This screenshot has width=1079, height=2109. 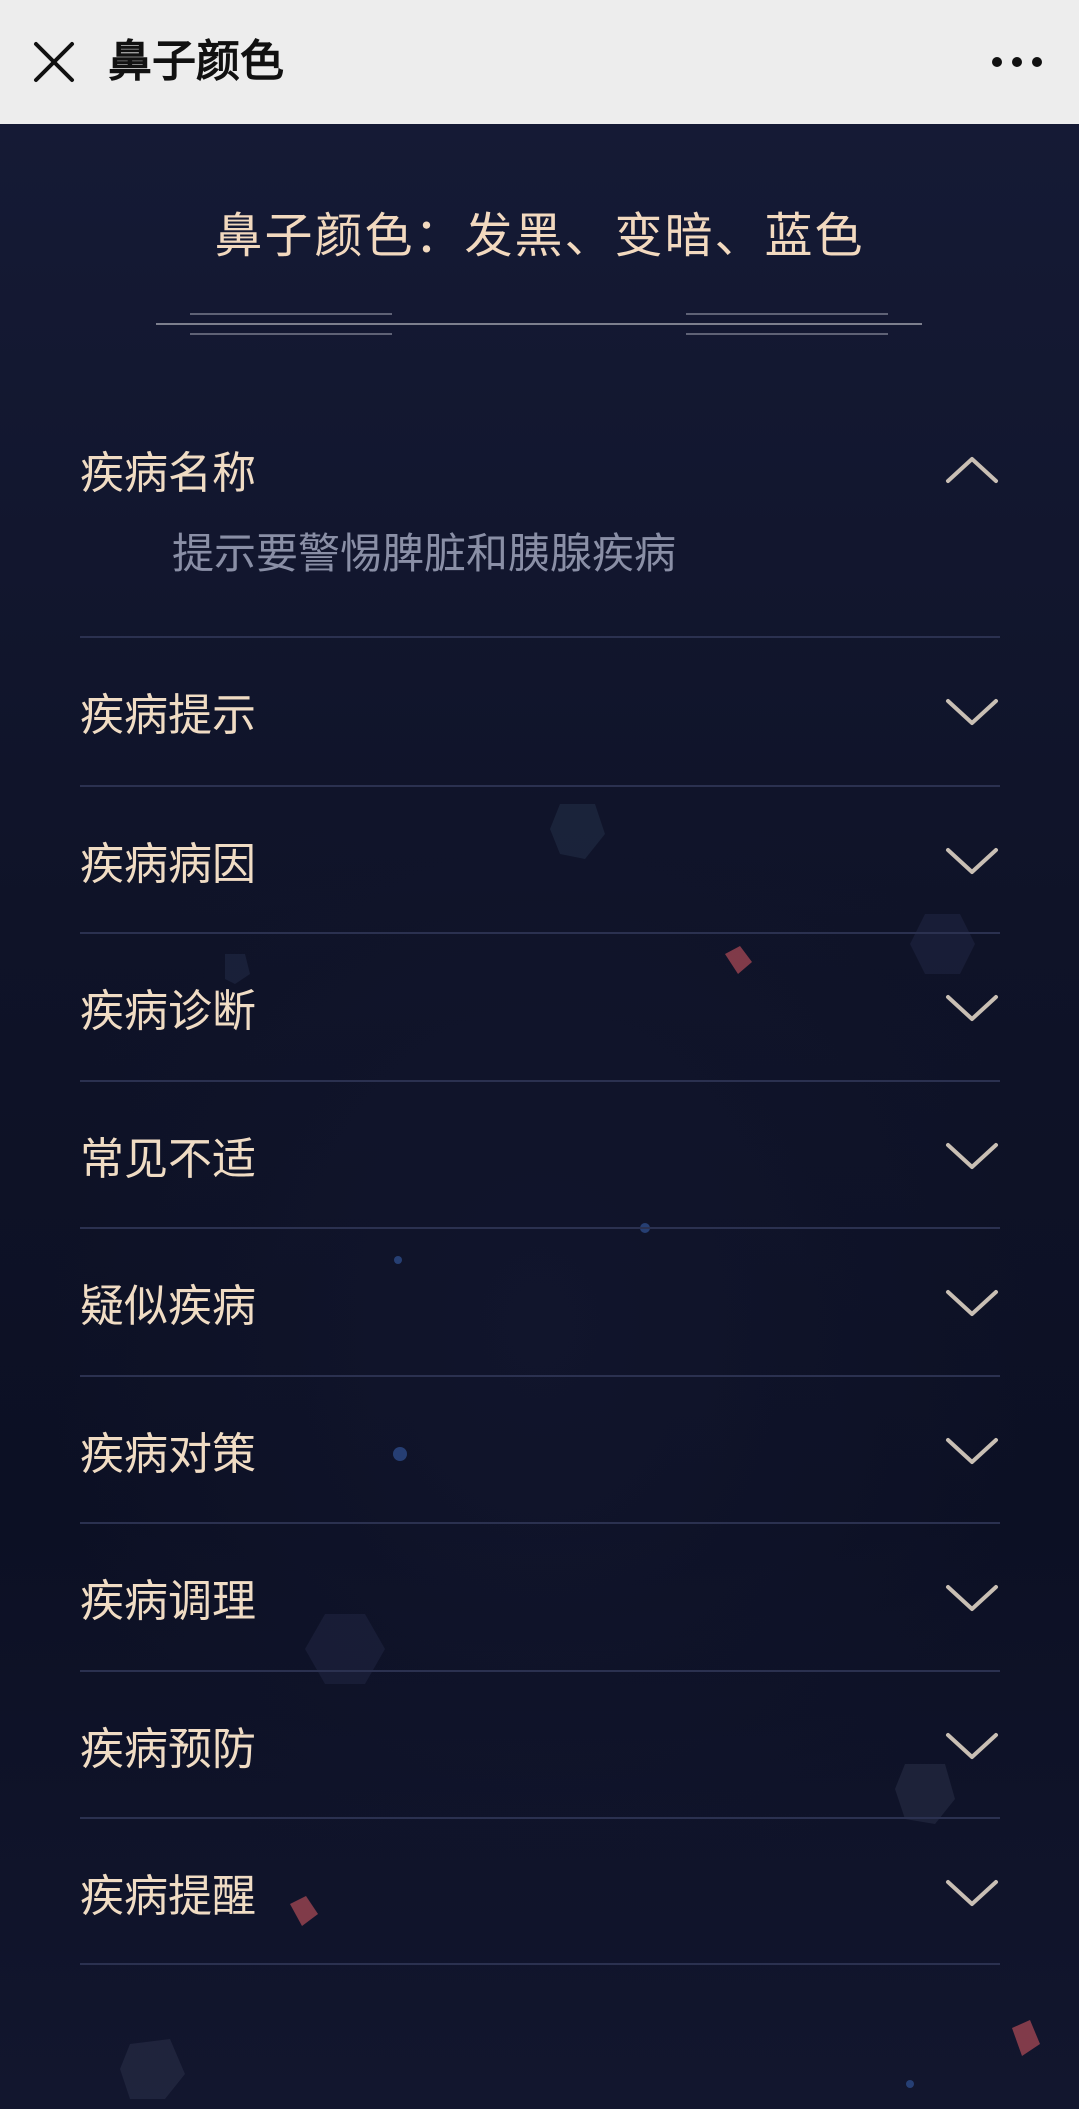 I want to click on accordion-item-disease-hint: 疾病提示, so click(x=540, y=712).